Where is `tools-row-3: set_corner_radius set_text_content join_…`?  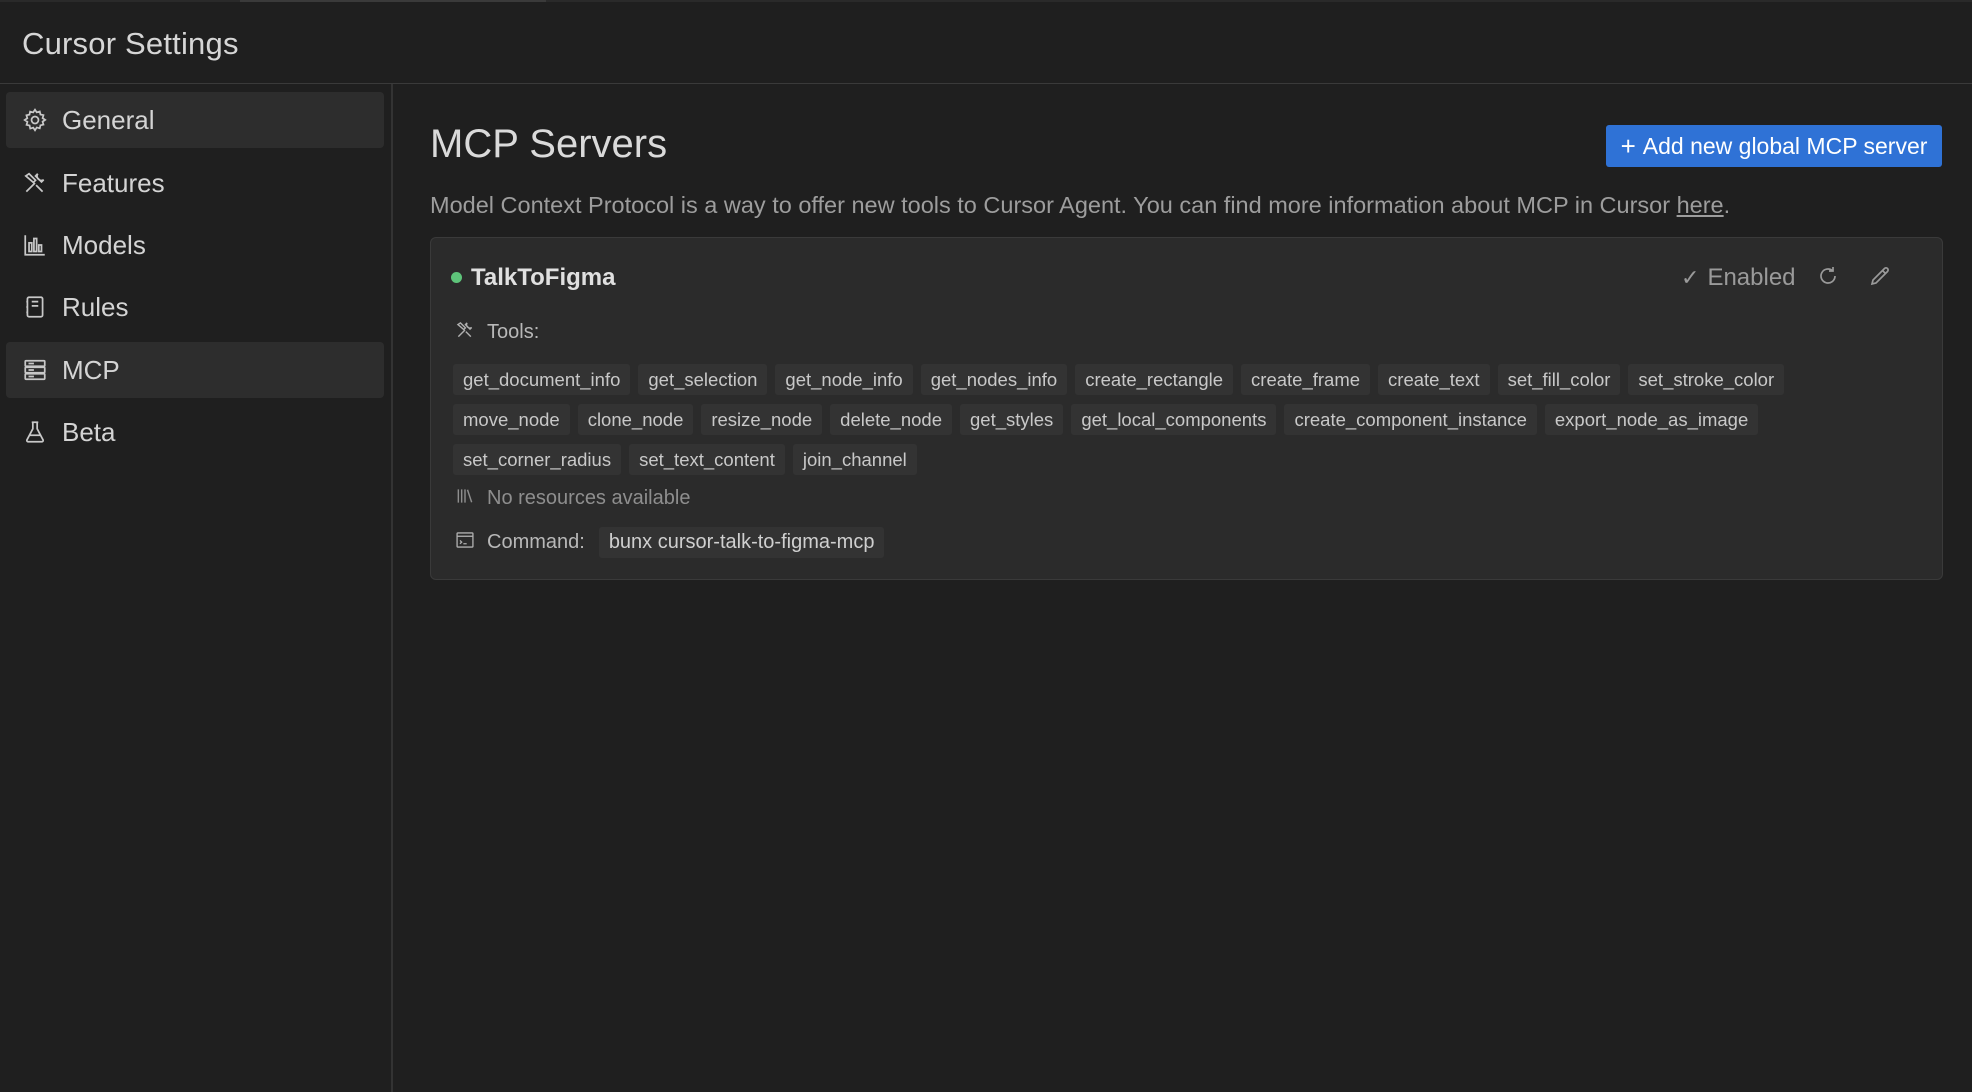 tools-row-3: set_corner_radius set_text_content join_… is located at coordinates (689, 459).